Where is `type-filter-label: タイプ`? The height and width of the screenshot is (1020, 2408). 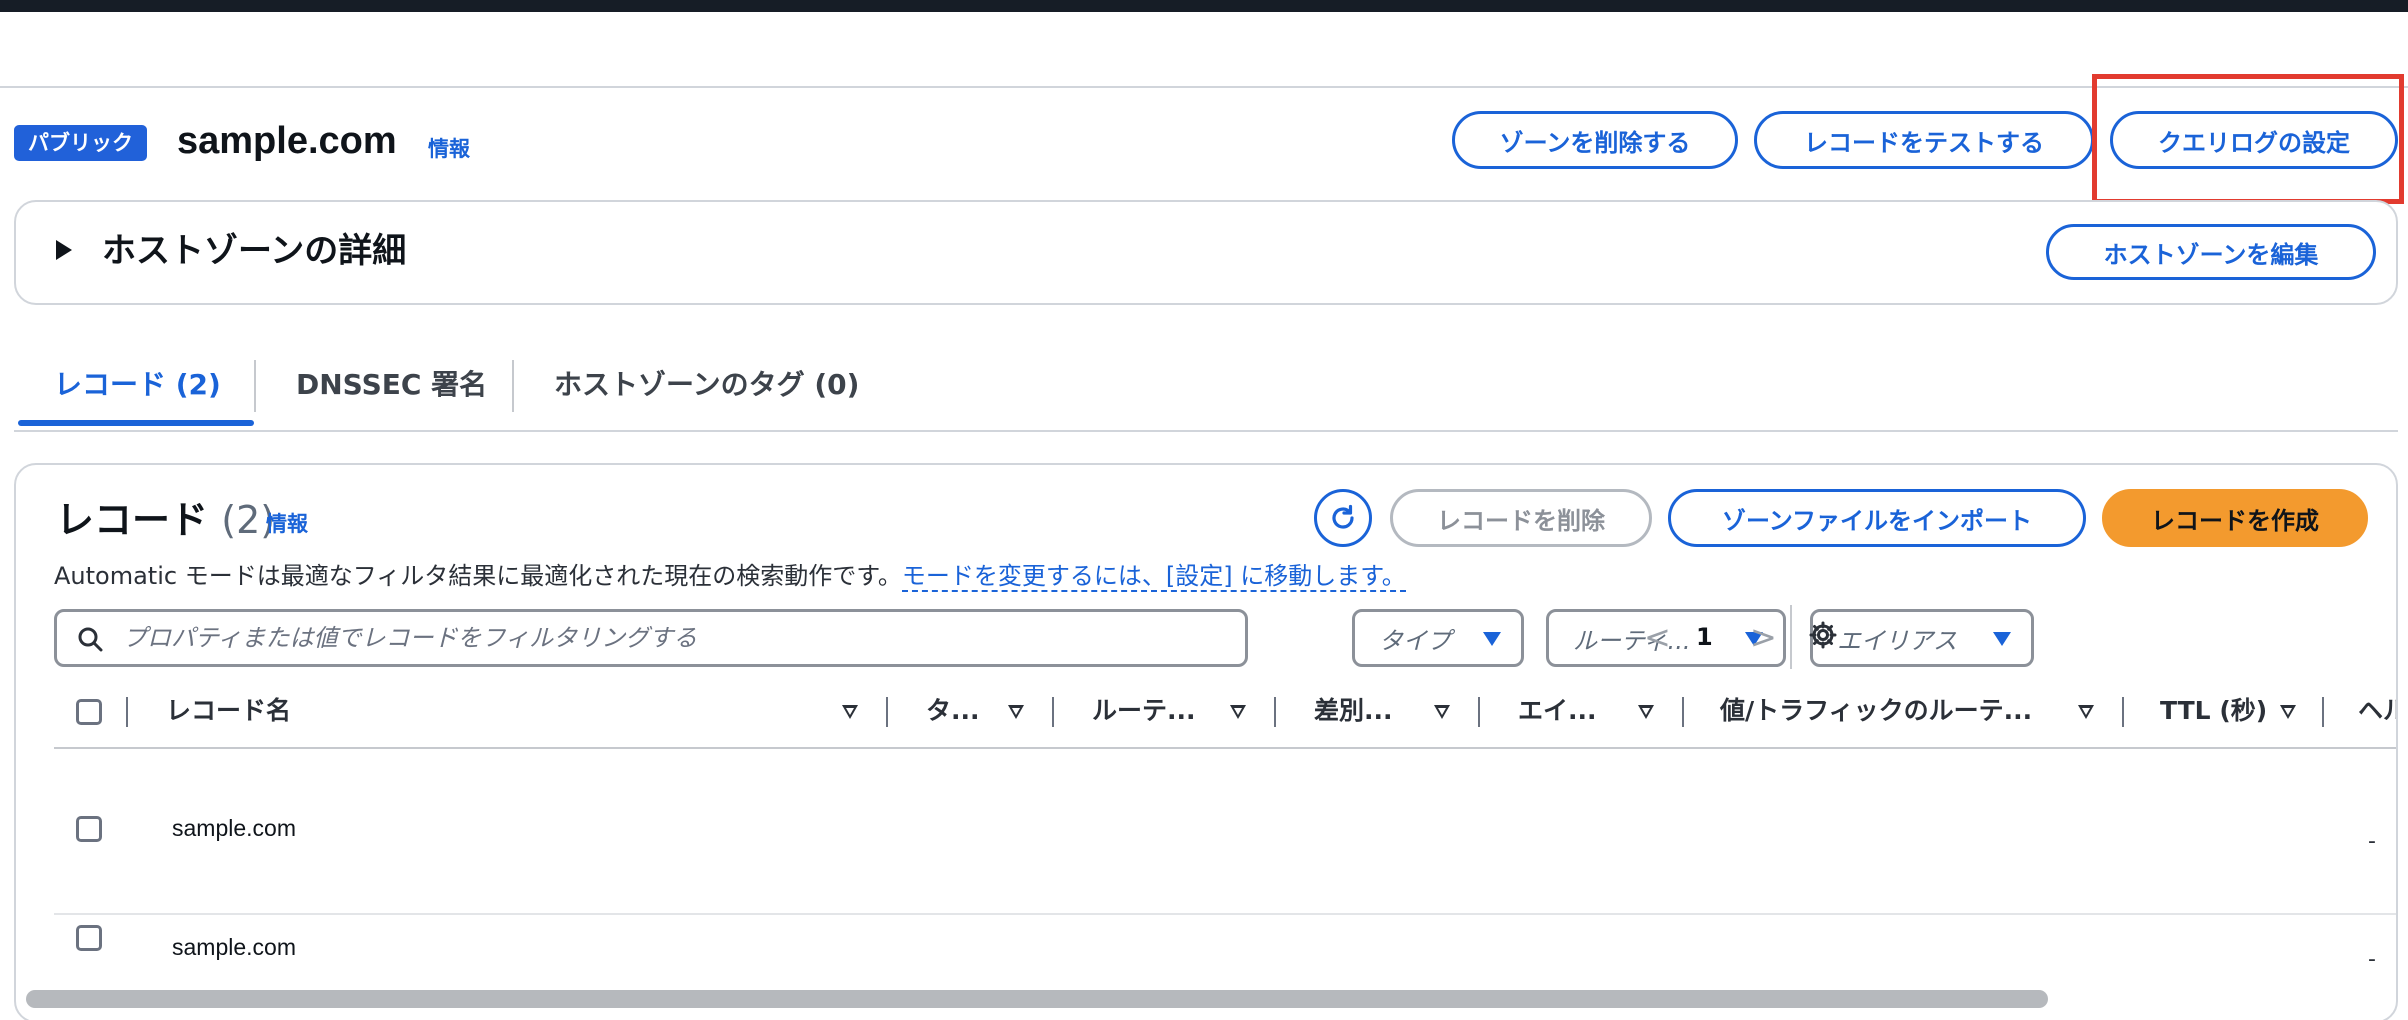 type-filter-label: タイプ is located at coordinates (1415, 640).